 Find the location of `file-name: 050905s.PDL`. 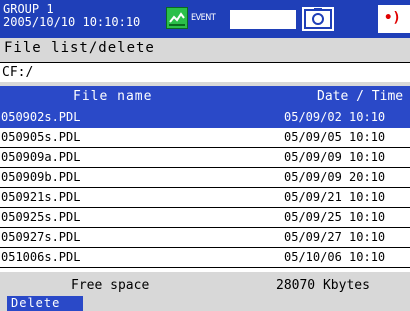

file-name: 050905s.PDL is located at coordinates (41, 137).